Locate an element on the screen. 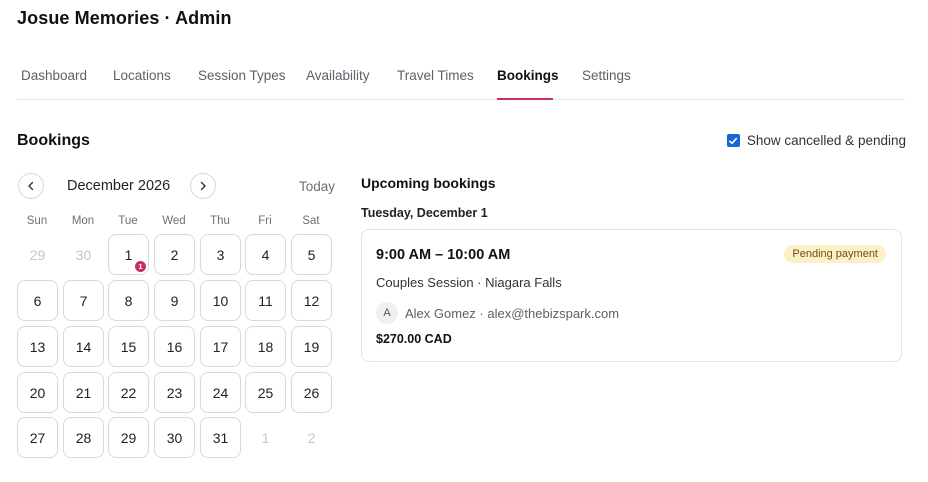  calendar-day-number: 6 is located at coordinates (37, 300).